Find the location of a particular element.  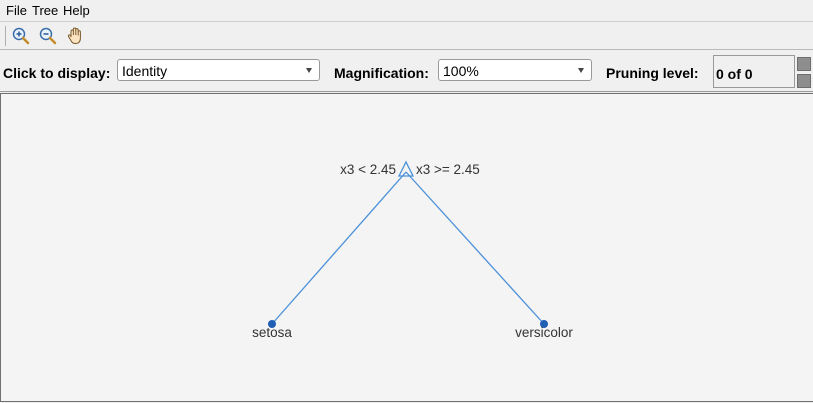

tree-edge-left is located at coordinates (339, 248).